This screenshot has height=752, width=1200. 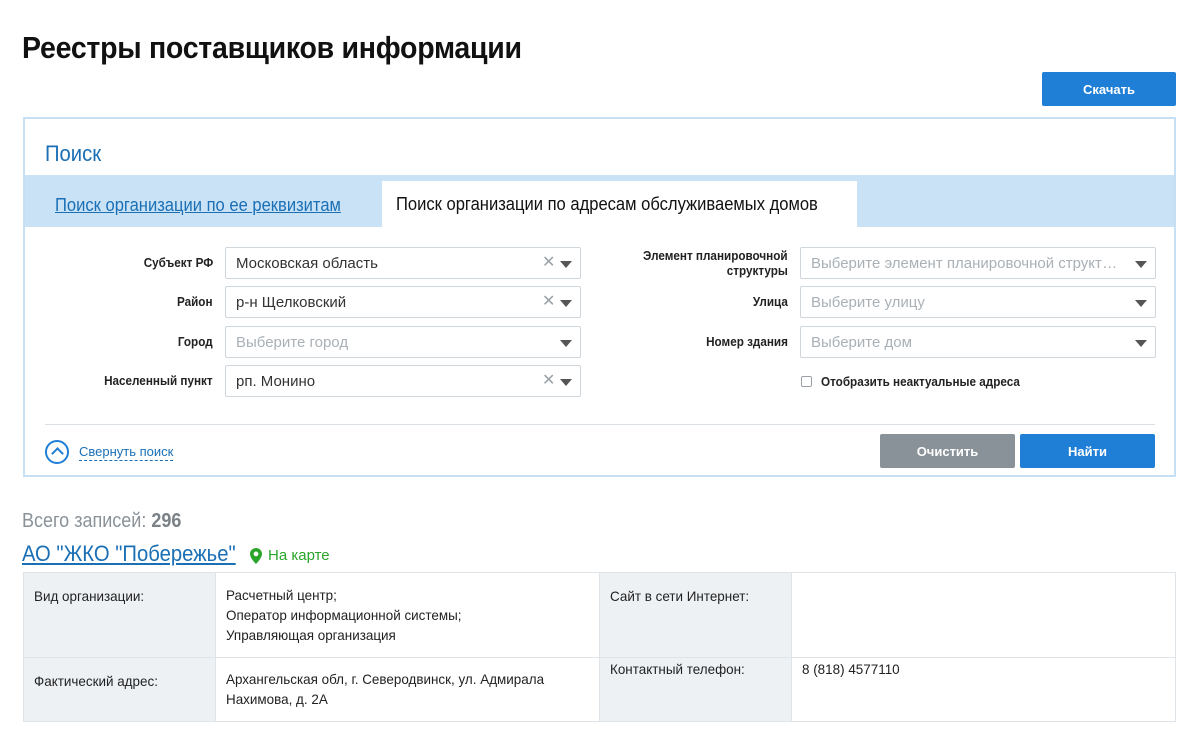 I want to click on building-label: Номер здания, so click(x=747, y=341).